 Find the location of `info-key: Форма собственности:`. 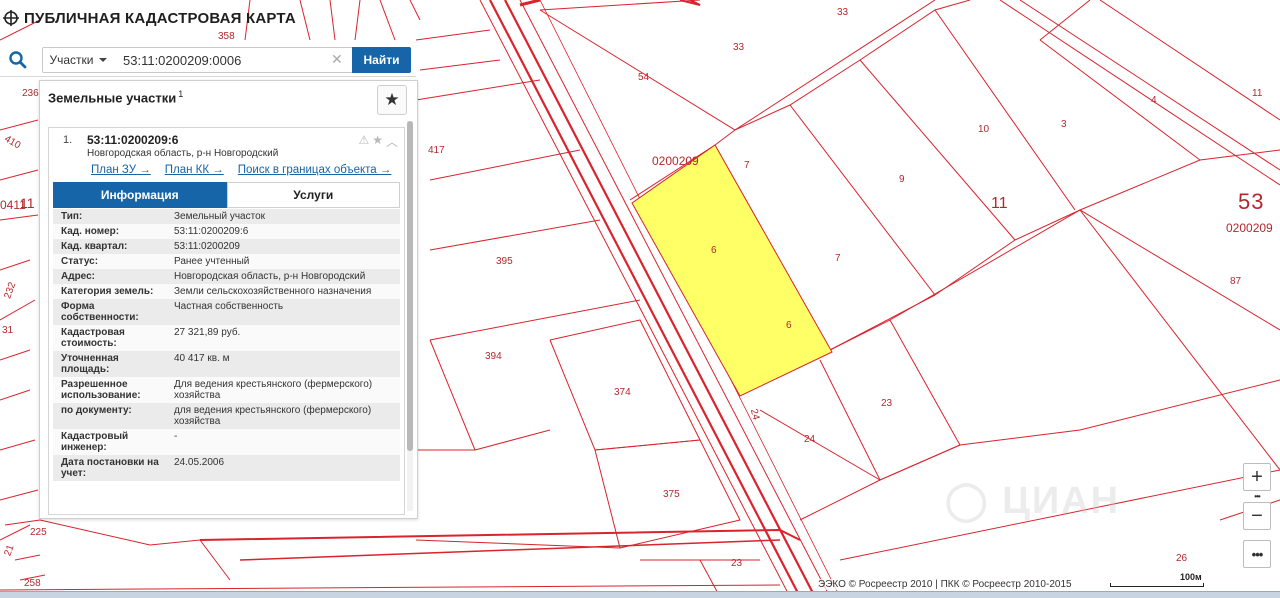

info-key: Форма собственности: is located at coordinates (109, 312).